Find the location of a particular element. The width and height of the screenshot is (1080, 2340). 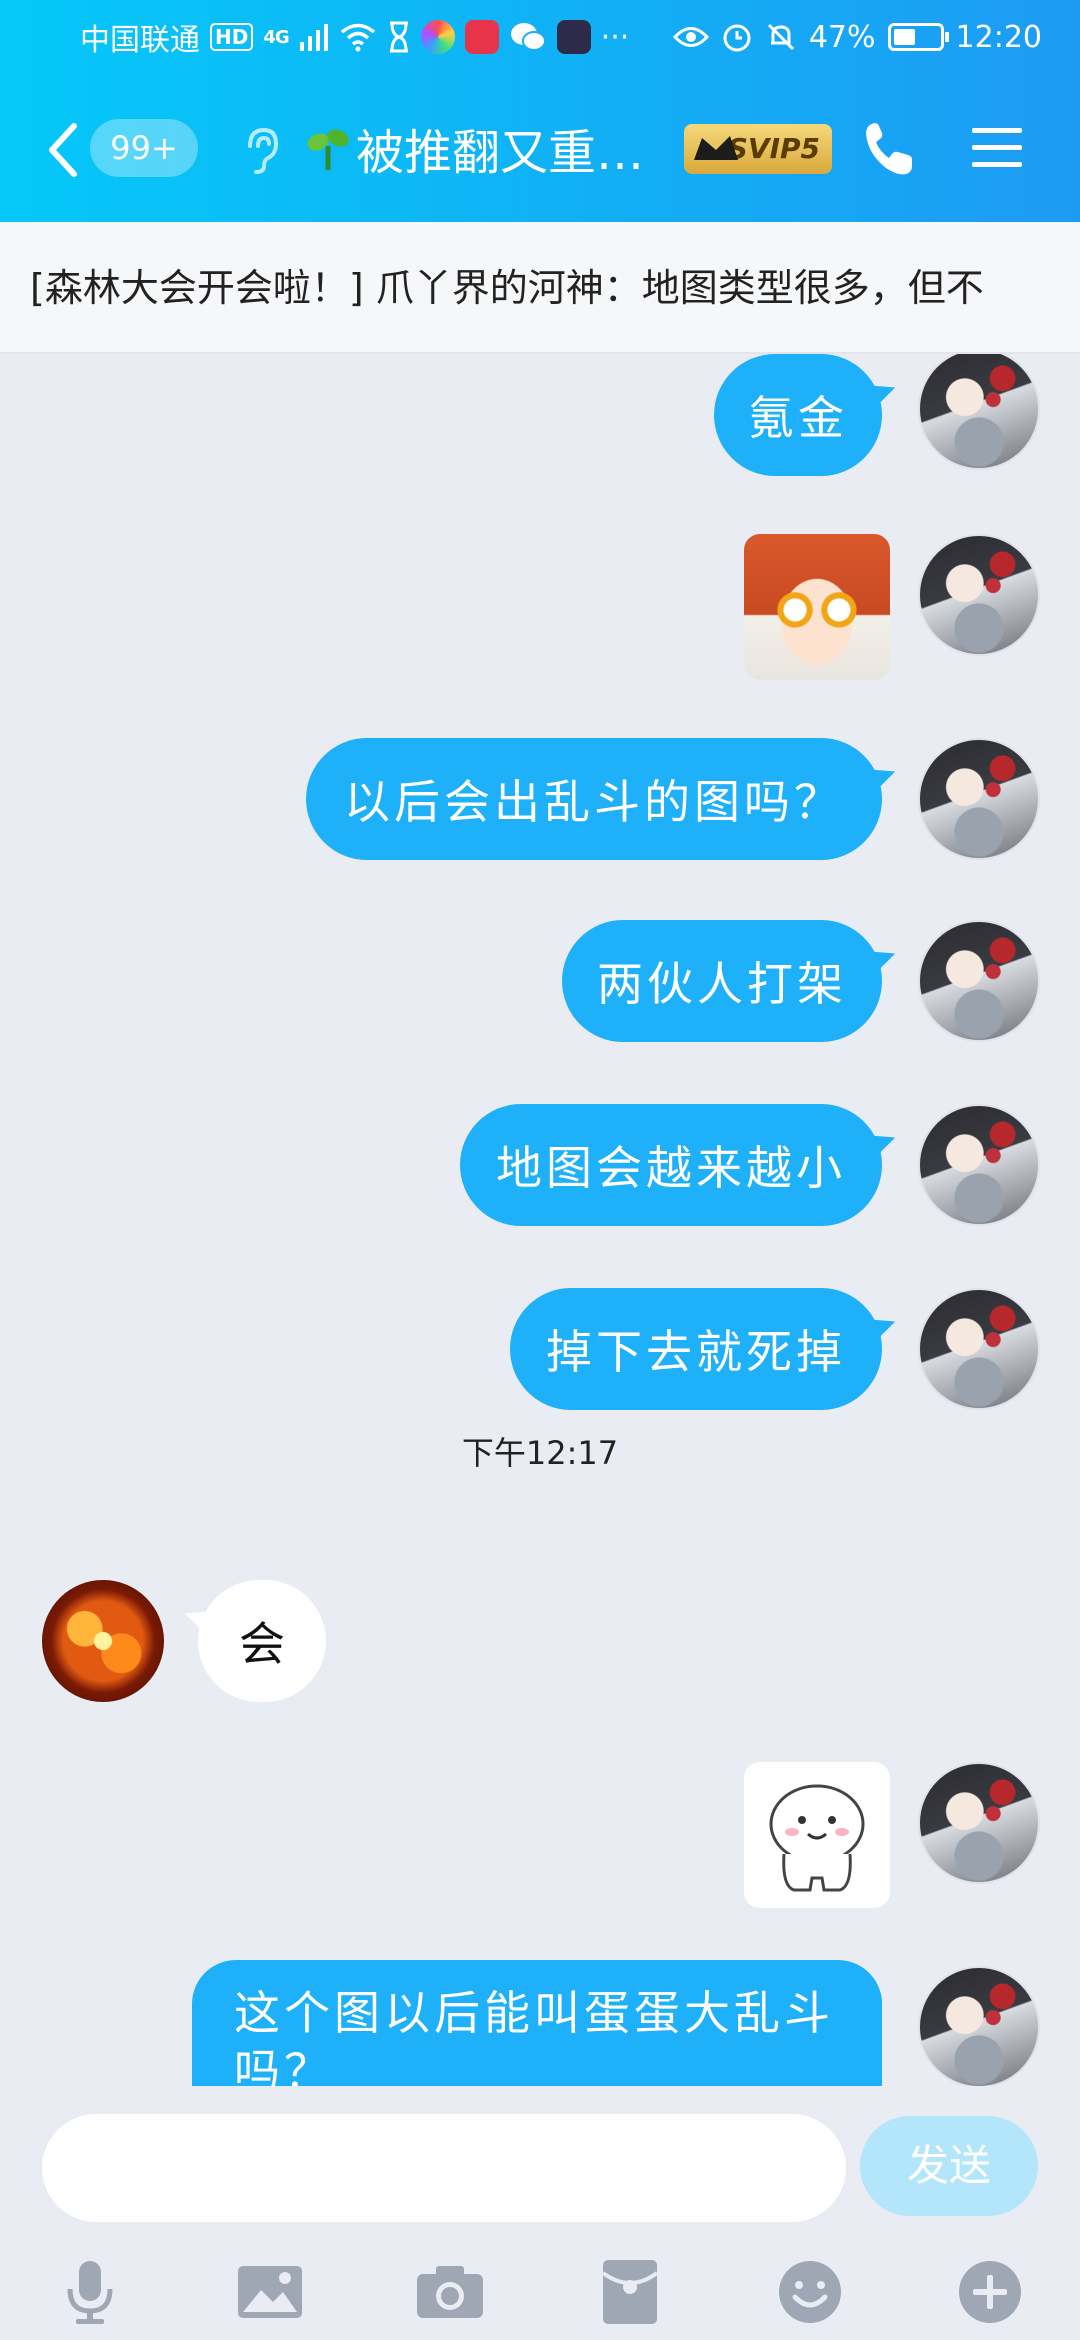

crying-girl-sticker is located at coordinates (817, 607).